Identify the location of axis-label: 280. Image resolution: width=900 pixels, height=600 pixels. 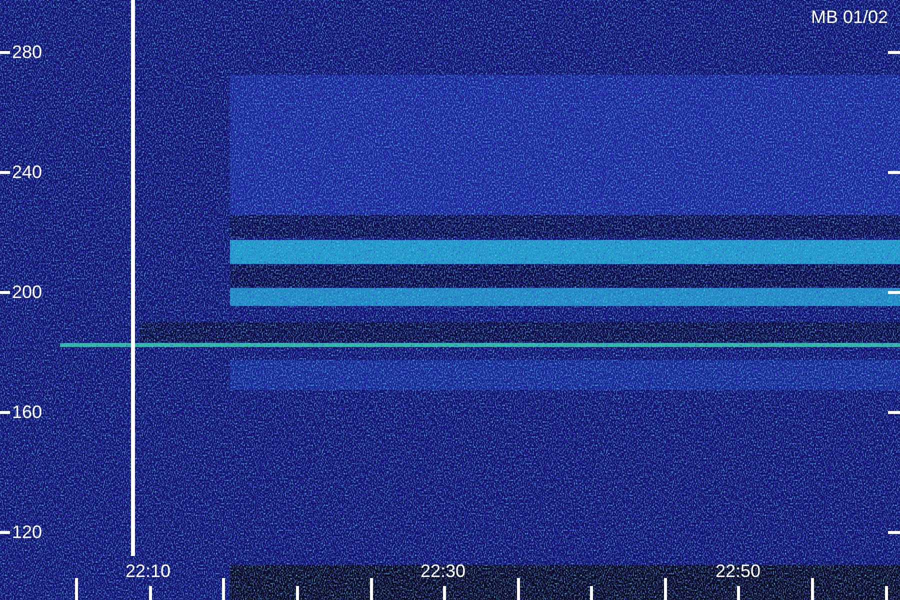
(27, 52).